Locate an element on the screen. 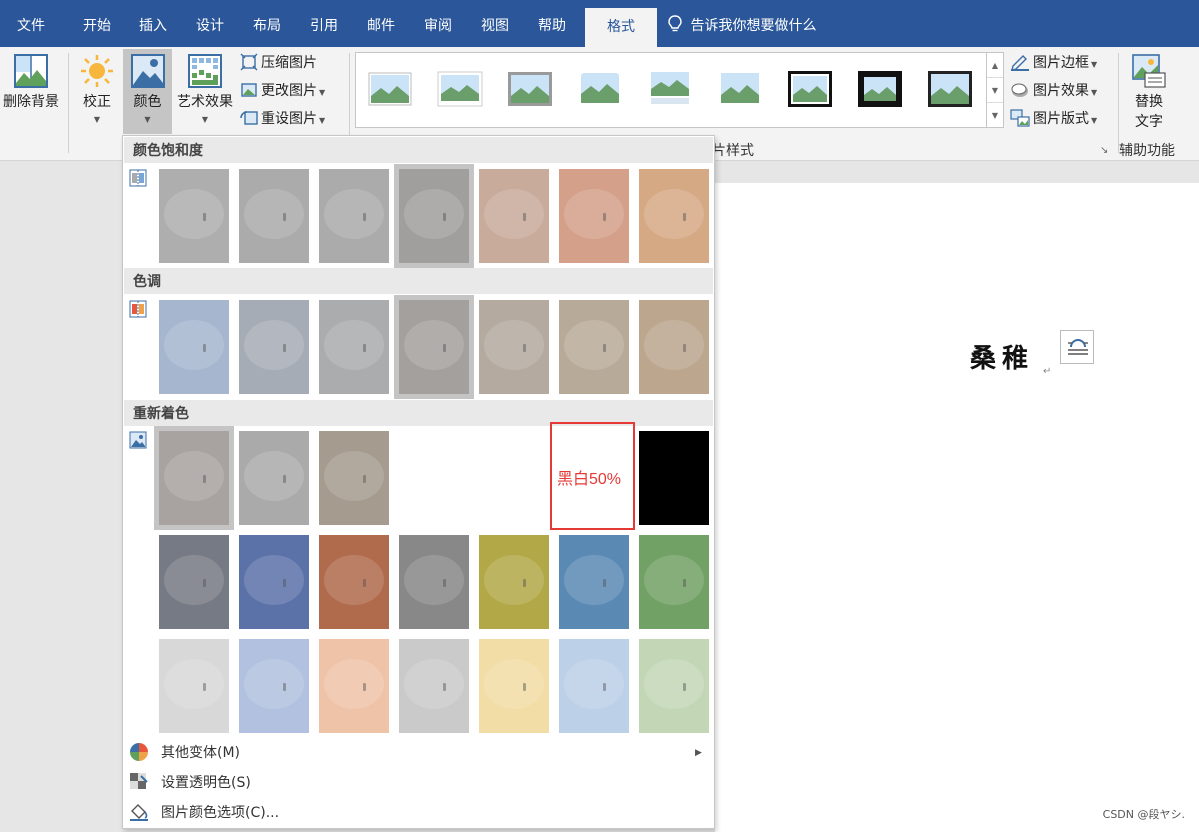 The height and width of the screenshot is (832, 1199). tell-me-search: 告诉我你想要做什么 is located at coordinates (742, 23).